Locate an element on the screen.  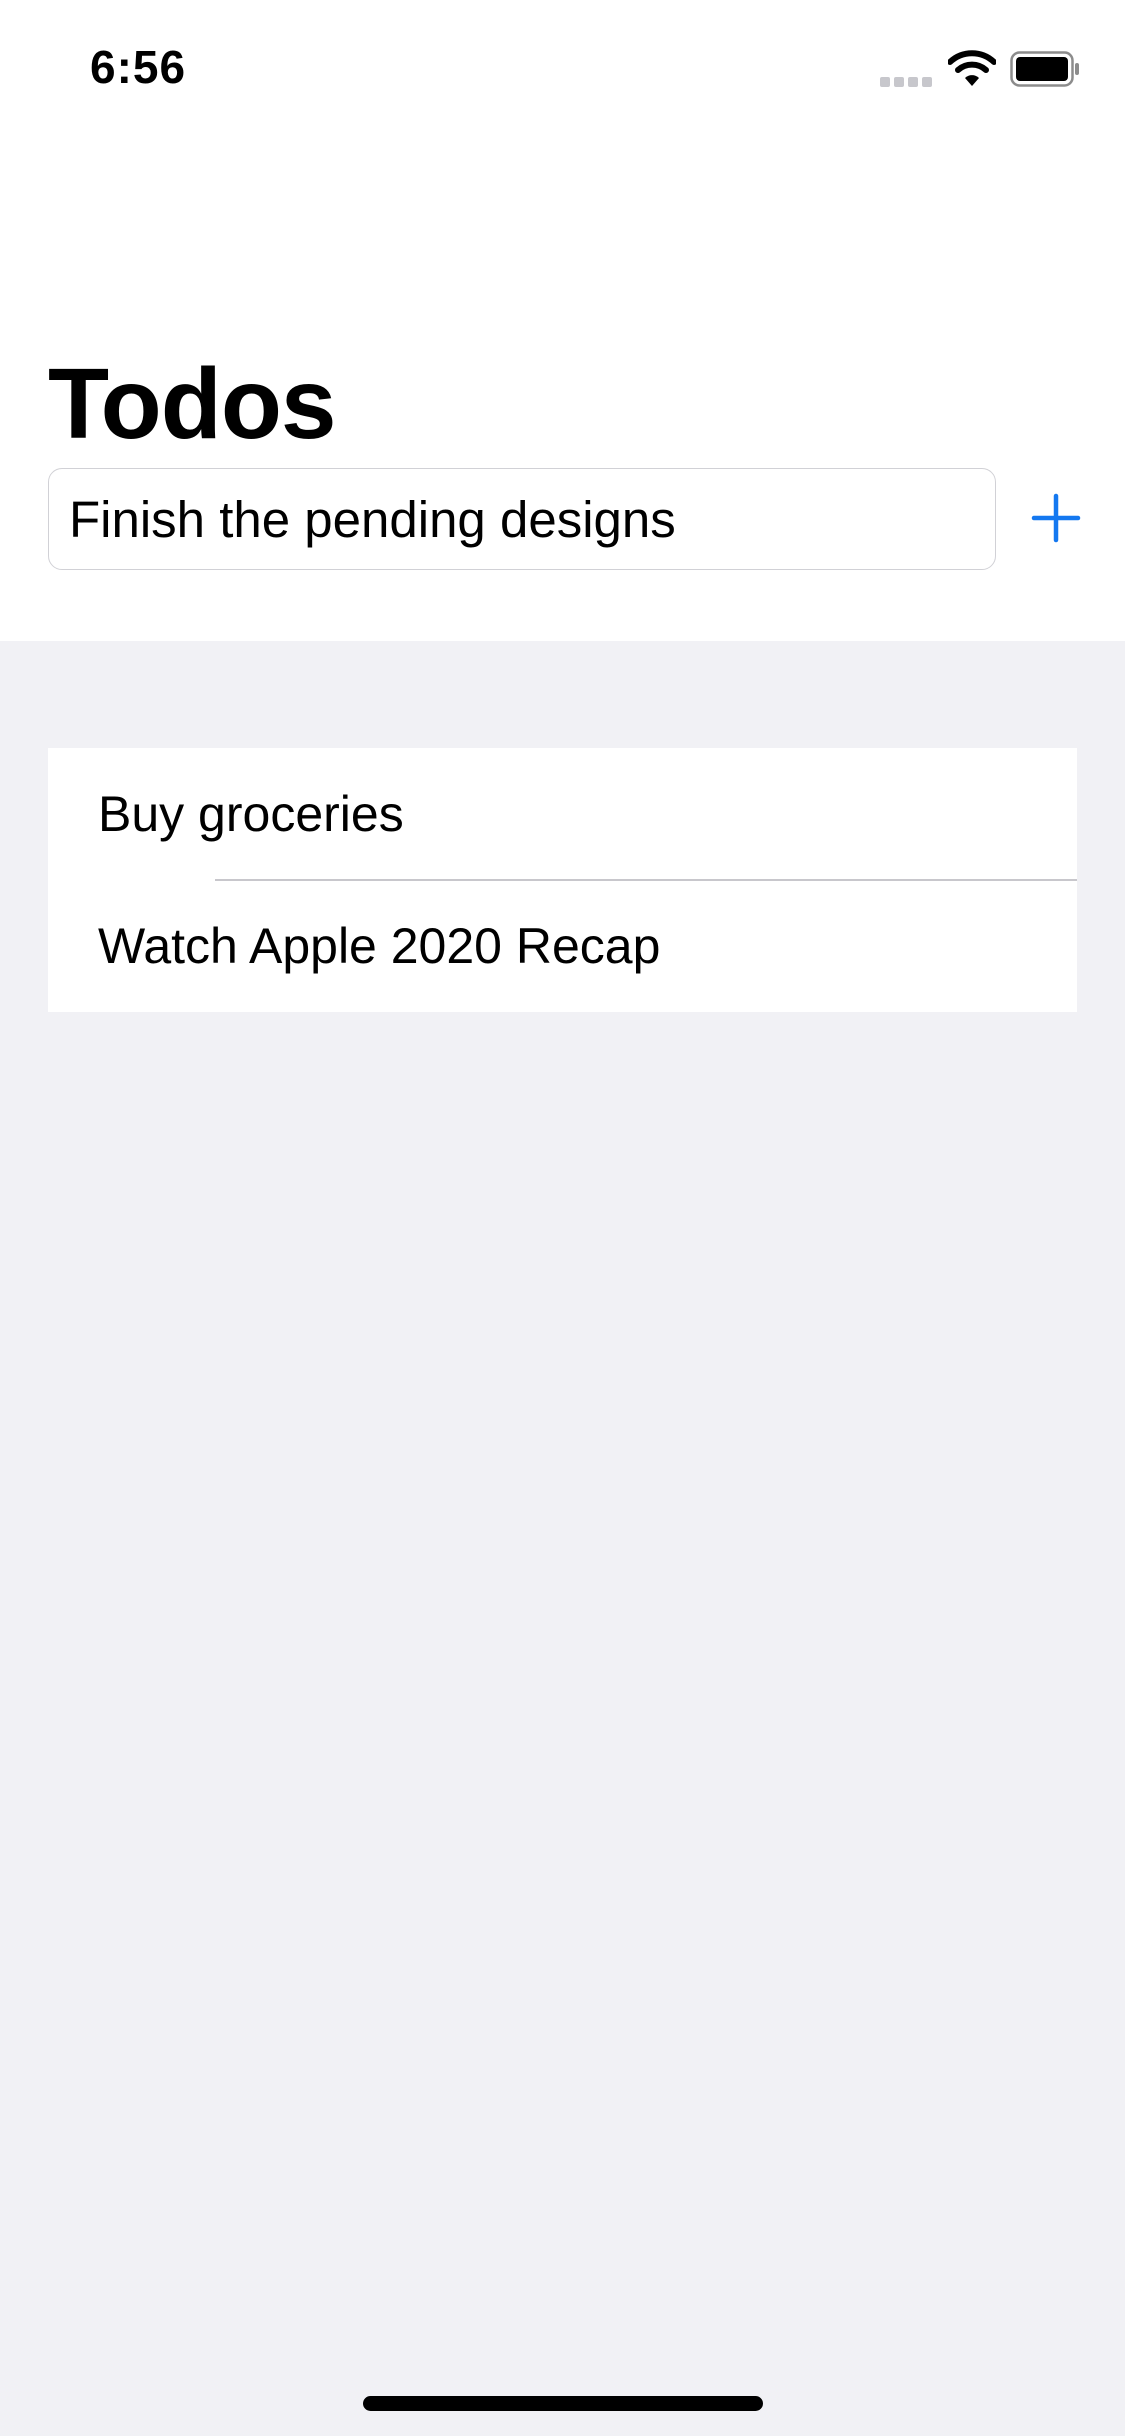
todo-item-label: Buy groceries is located at coordinates (251, 814).